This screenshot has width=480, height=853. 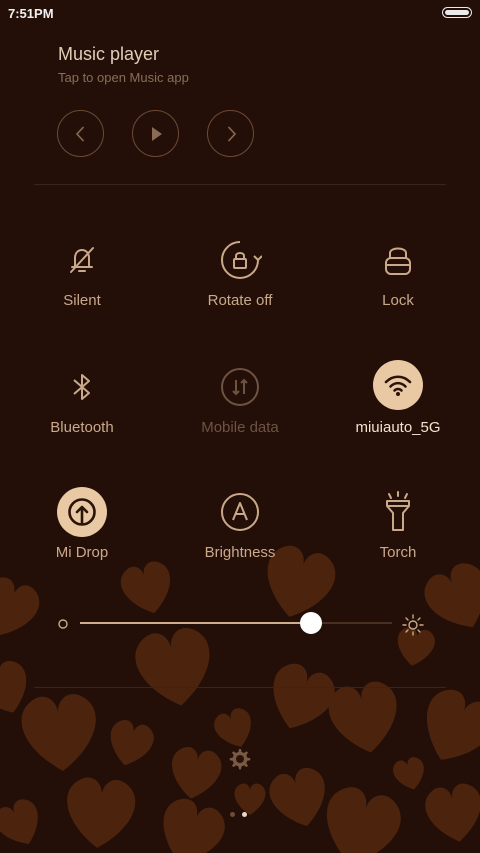 What do you see at coordinates (82, 527) in the screenshot?
I see `toggle-mi-drop: Mi Drop` at bounding box center [82, 527].